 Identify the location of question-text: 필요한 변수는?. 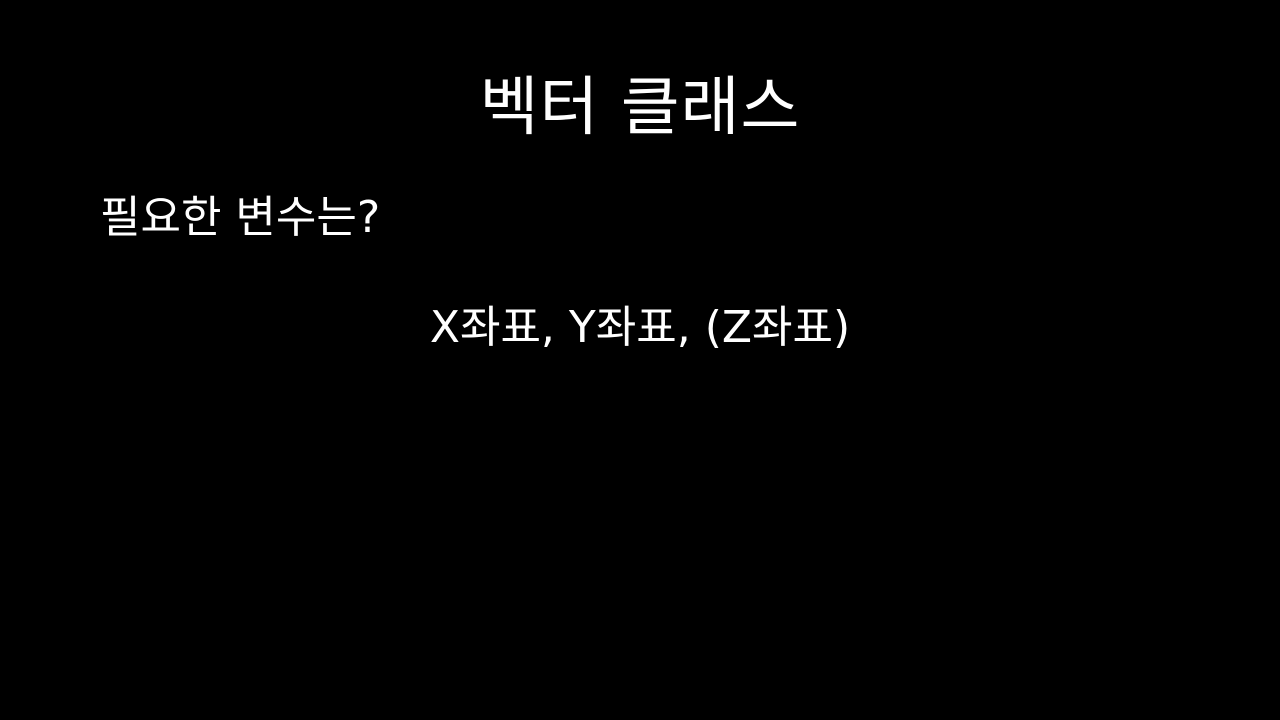
(240, 217).